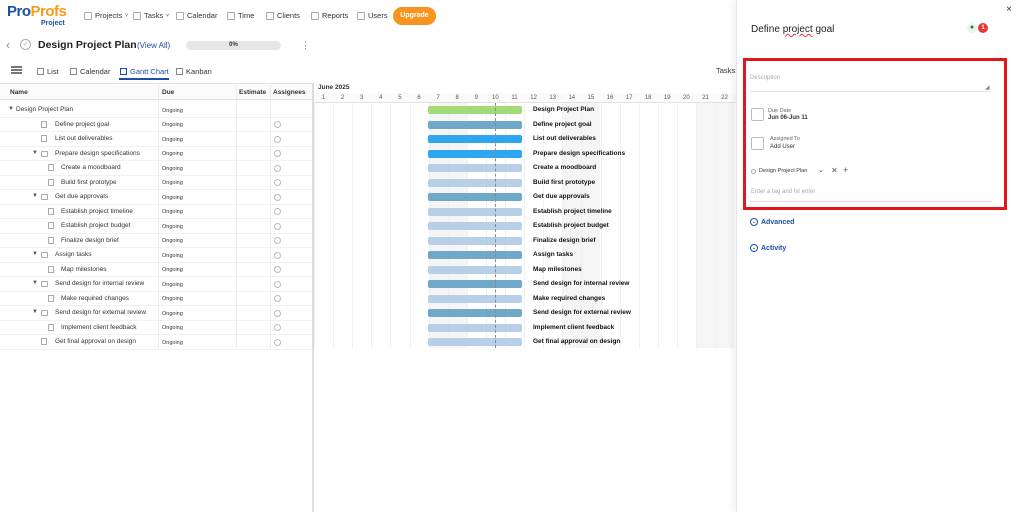 Image resolution: width=1024 pixels, height=512 pixels. What do you see at coordinates (153, 45) in the screenshot?
I see `view-all-link: (View All)` at bounding box center [153, 45].